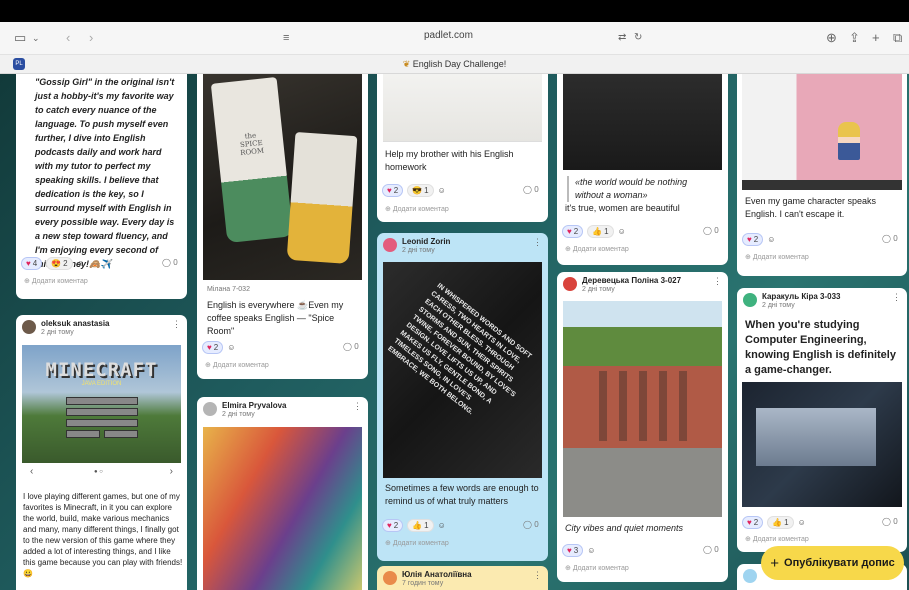 This screenshot has width=909, height=590. I want to click on sidebar-toggle-icon: ▭, so click(20, 38).